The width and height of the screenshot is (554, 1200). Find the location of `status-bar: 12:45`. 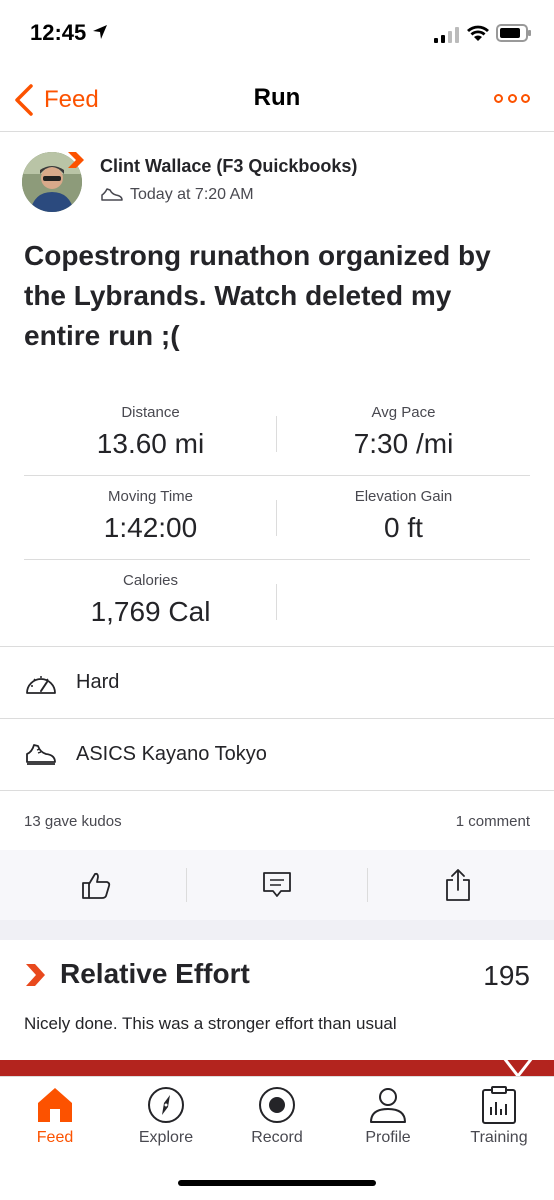

status-bar: 12:45 is located at coordinates (277, 35).